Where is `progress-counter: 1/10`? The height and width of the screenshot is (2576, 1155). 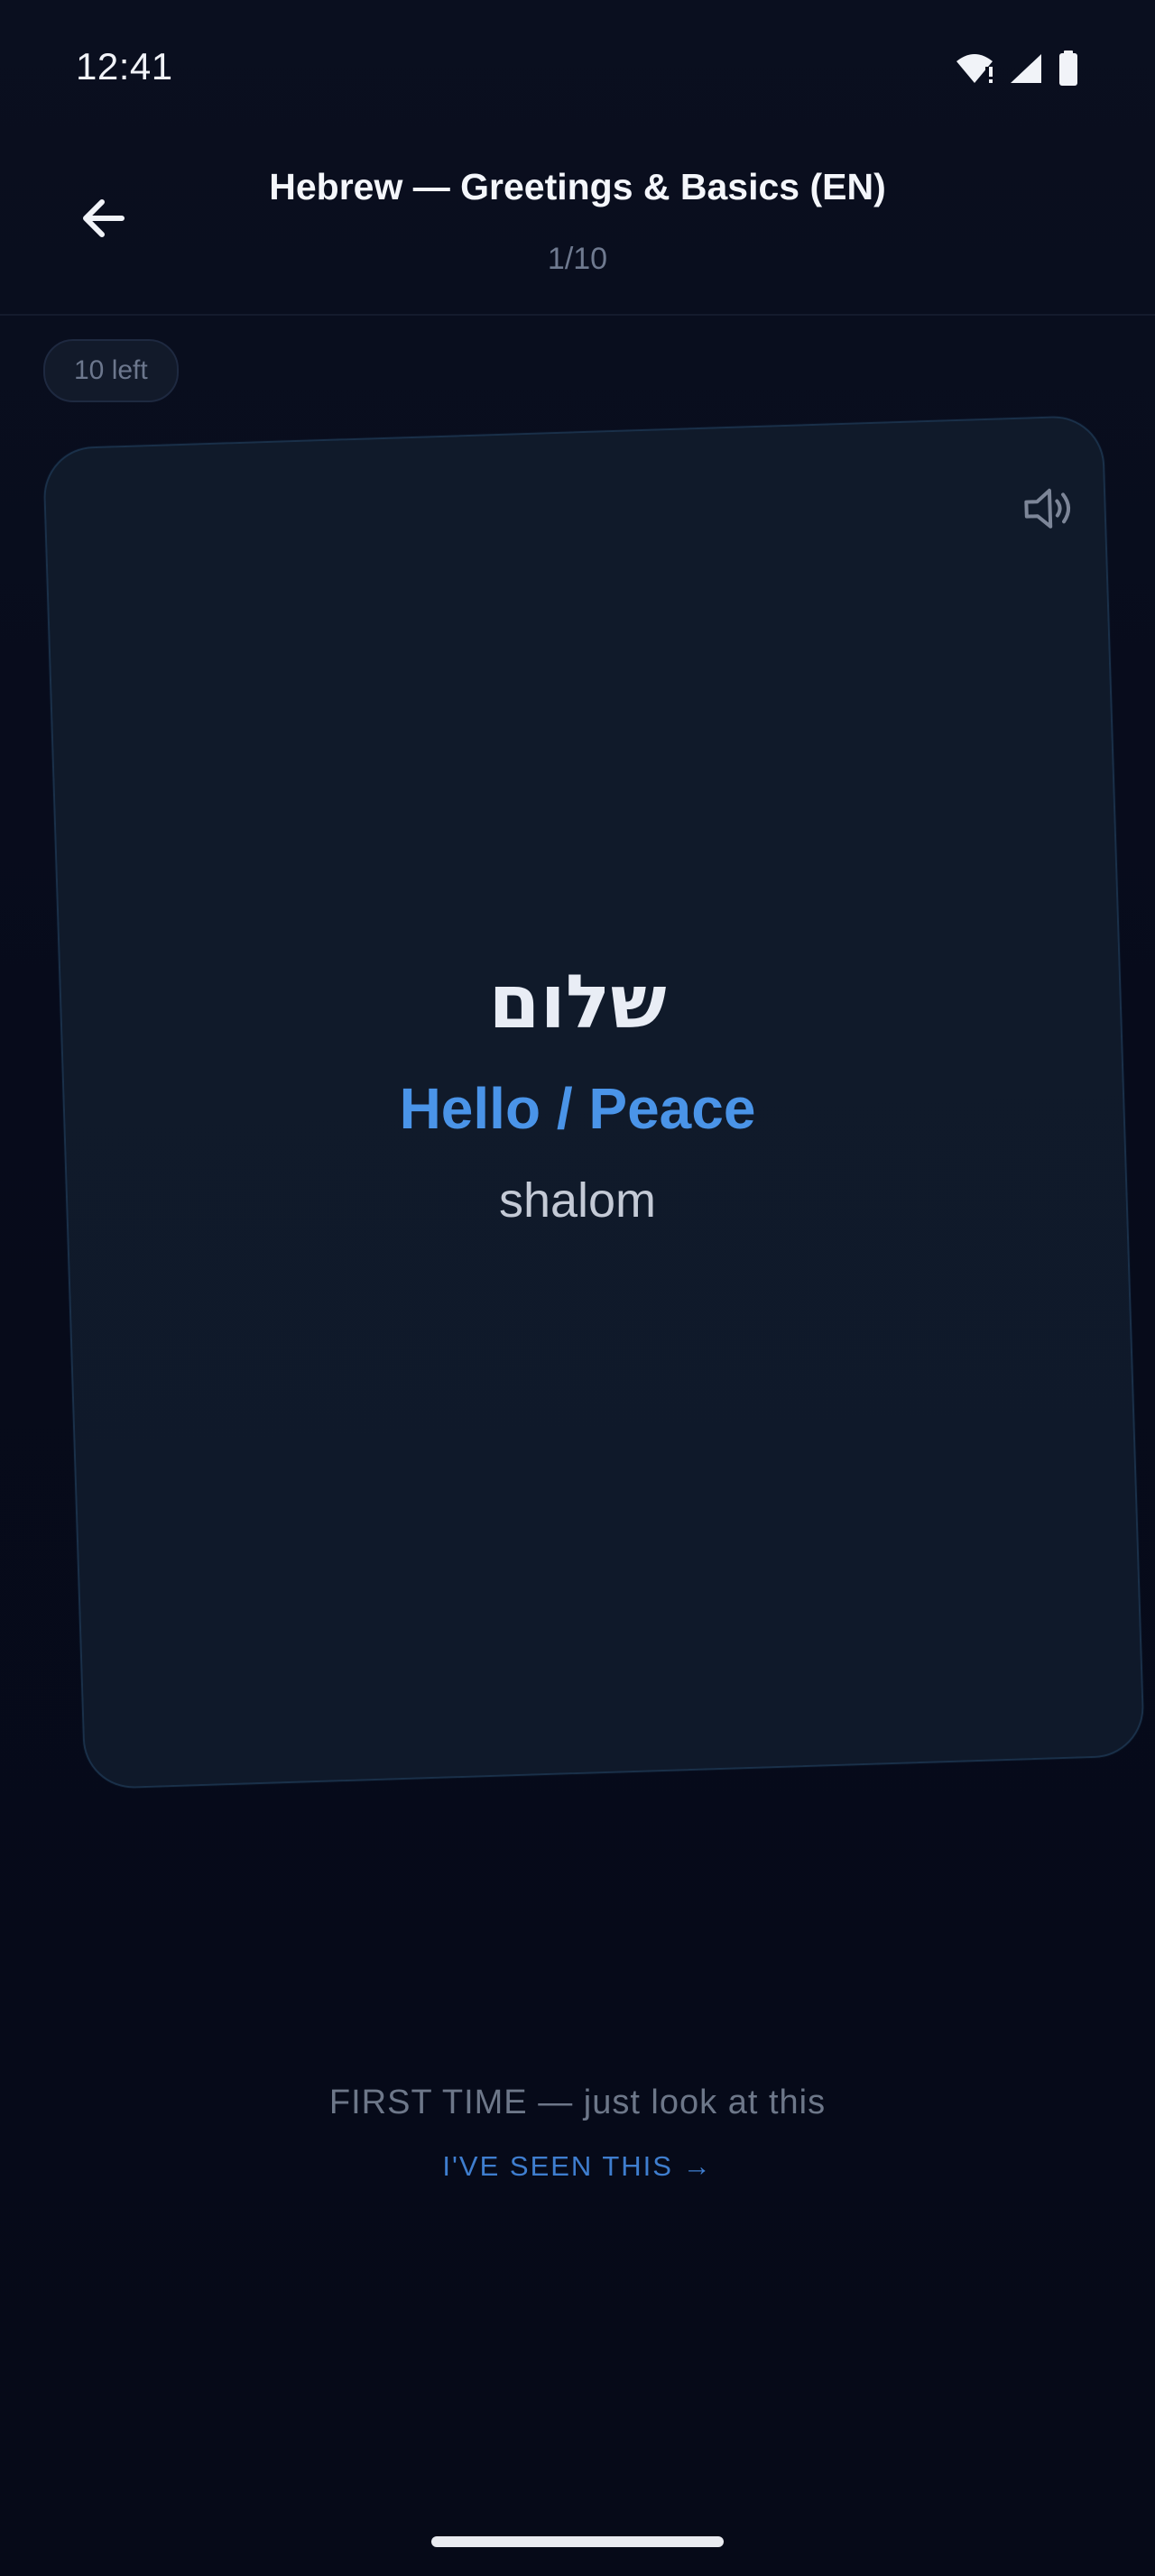 progress-counter: 1/10 is located at coordinates (577, 259).